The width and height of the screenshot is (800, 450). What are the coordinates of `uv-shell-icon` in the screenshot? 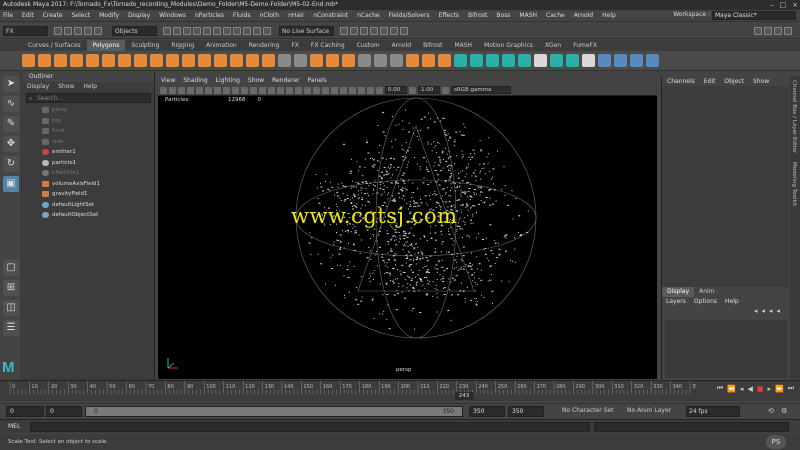 It's located at (588, 60).